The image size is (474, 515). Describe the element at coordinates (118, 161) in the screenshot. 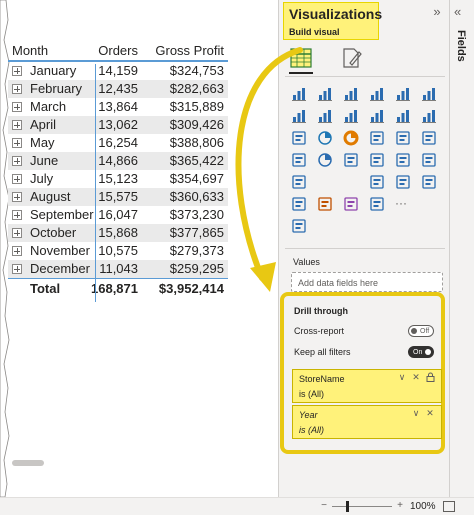

I see `table-row: June 14,866 $365,422` at that location.